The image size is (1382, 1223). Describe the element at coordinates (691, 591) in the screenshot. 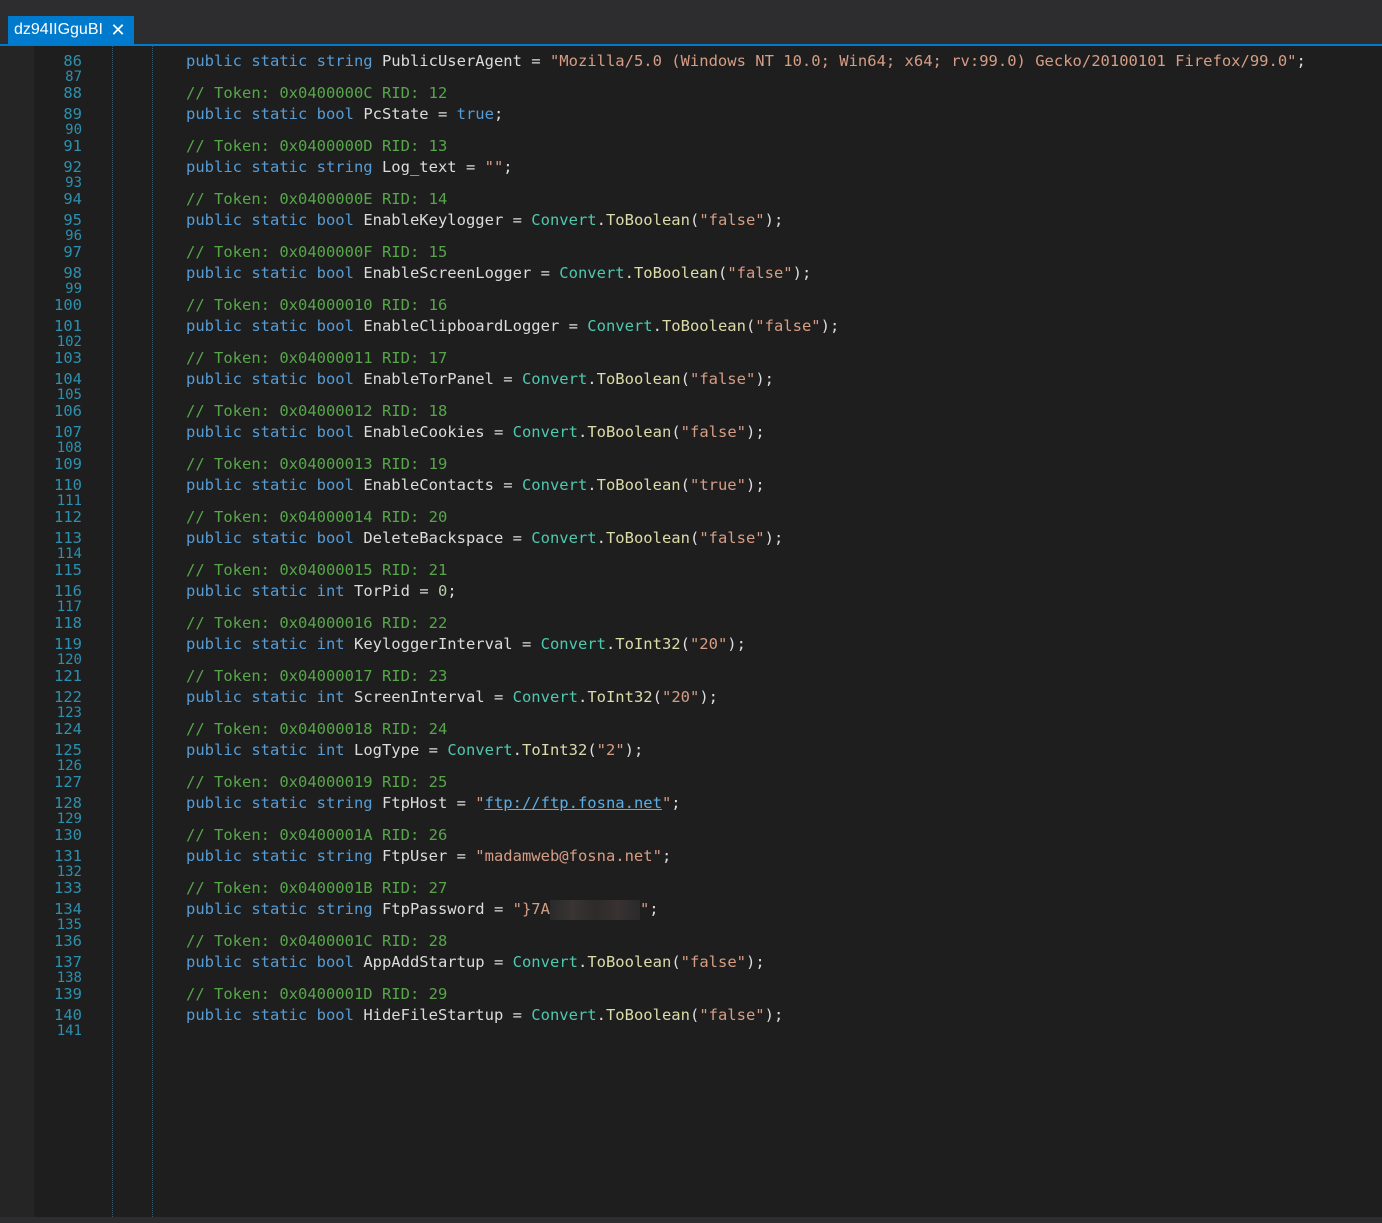

I see `code-line: 116 public static int TorPid = 0;` at that location.